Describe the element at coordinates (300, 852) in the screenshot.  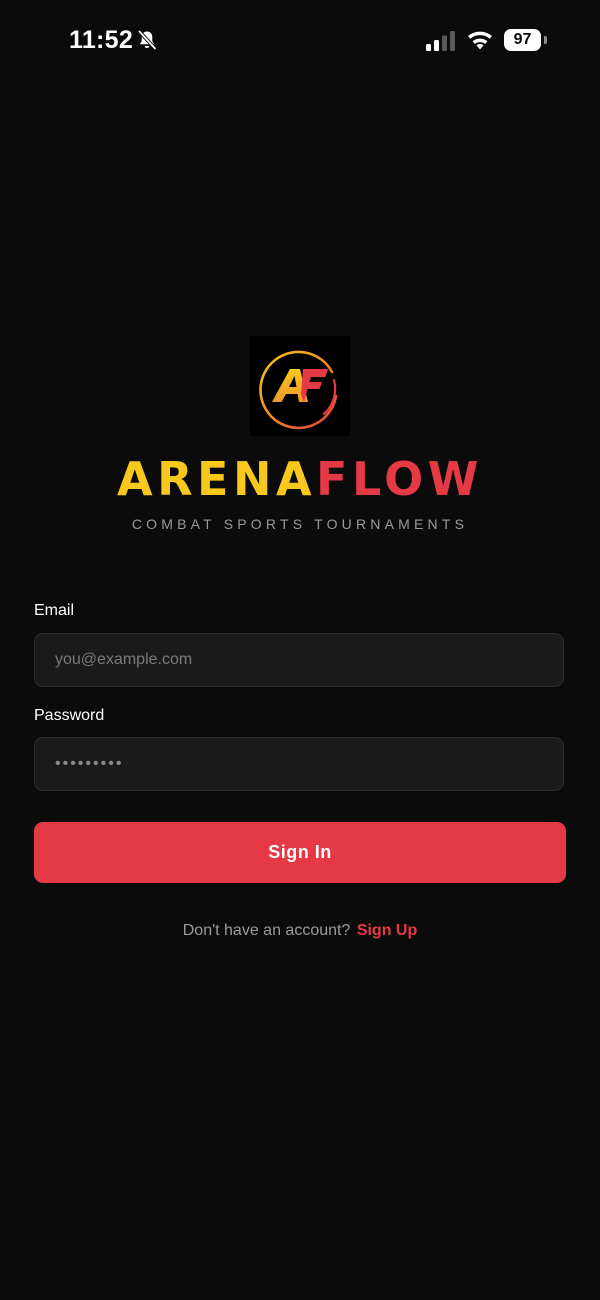
I see `sign-in-button: Sign In` at that location.